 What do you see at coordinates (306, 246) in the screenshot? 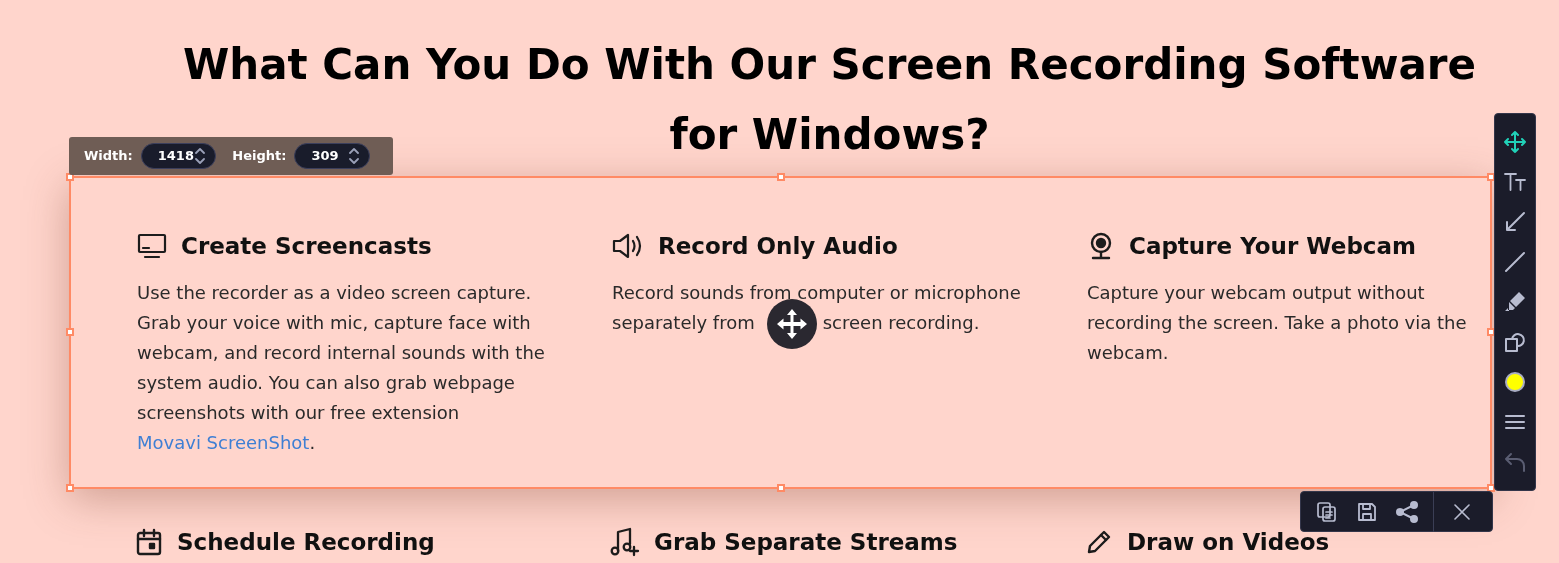
I see `feature-title: Create Screencasts` at bounding box center [306, 246].